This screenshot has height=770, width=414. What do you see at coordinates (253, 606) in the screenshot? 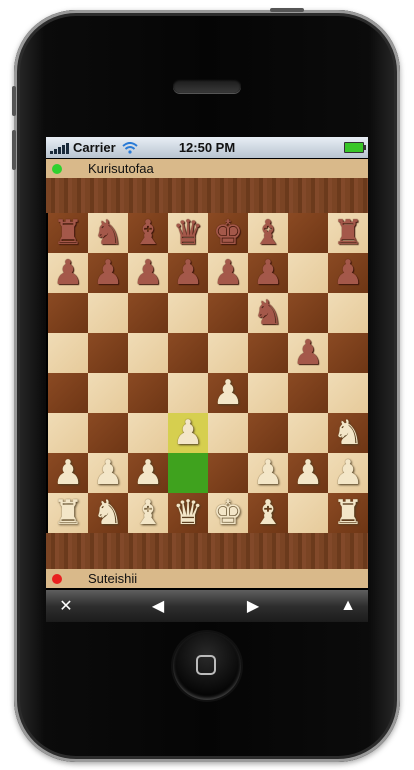
I see `forward-button: ▶` at bounding box center [253, 606].